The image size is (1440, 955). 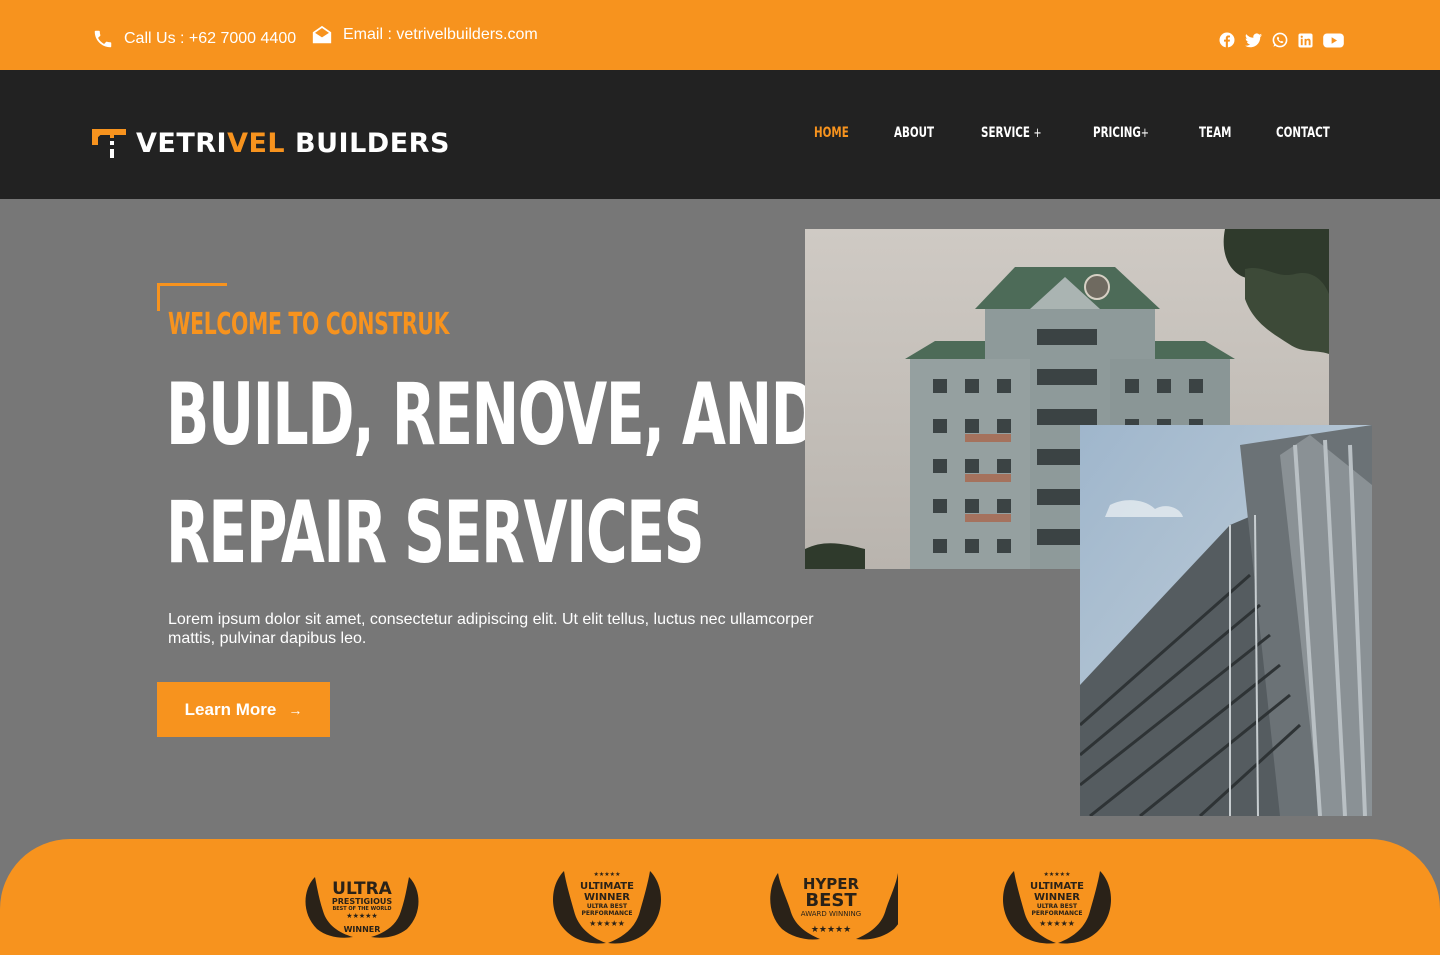 What do you see at coordinates (293, 143) in the screenshot?
I see `brand-name: VETRIVEL BUILDERS` at bounding box center [293, 143].